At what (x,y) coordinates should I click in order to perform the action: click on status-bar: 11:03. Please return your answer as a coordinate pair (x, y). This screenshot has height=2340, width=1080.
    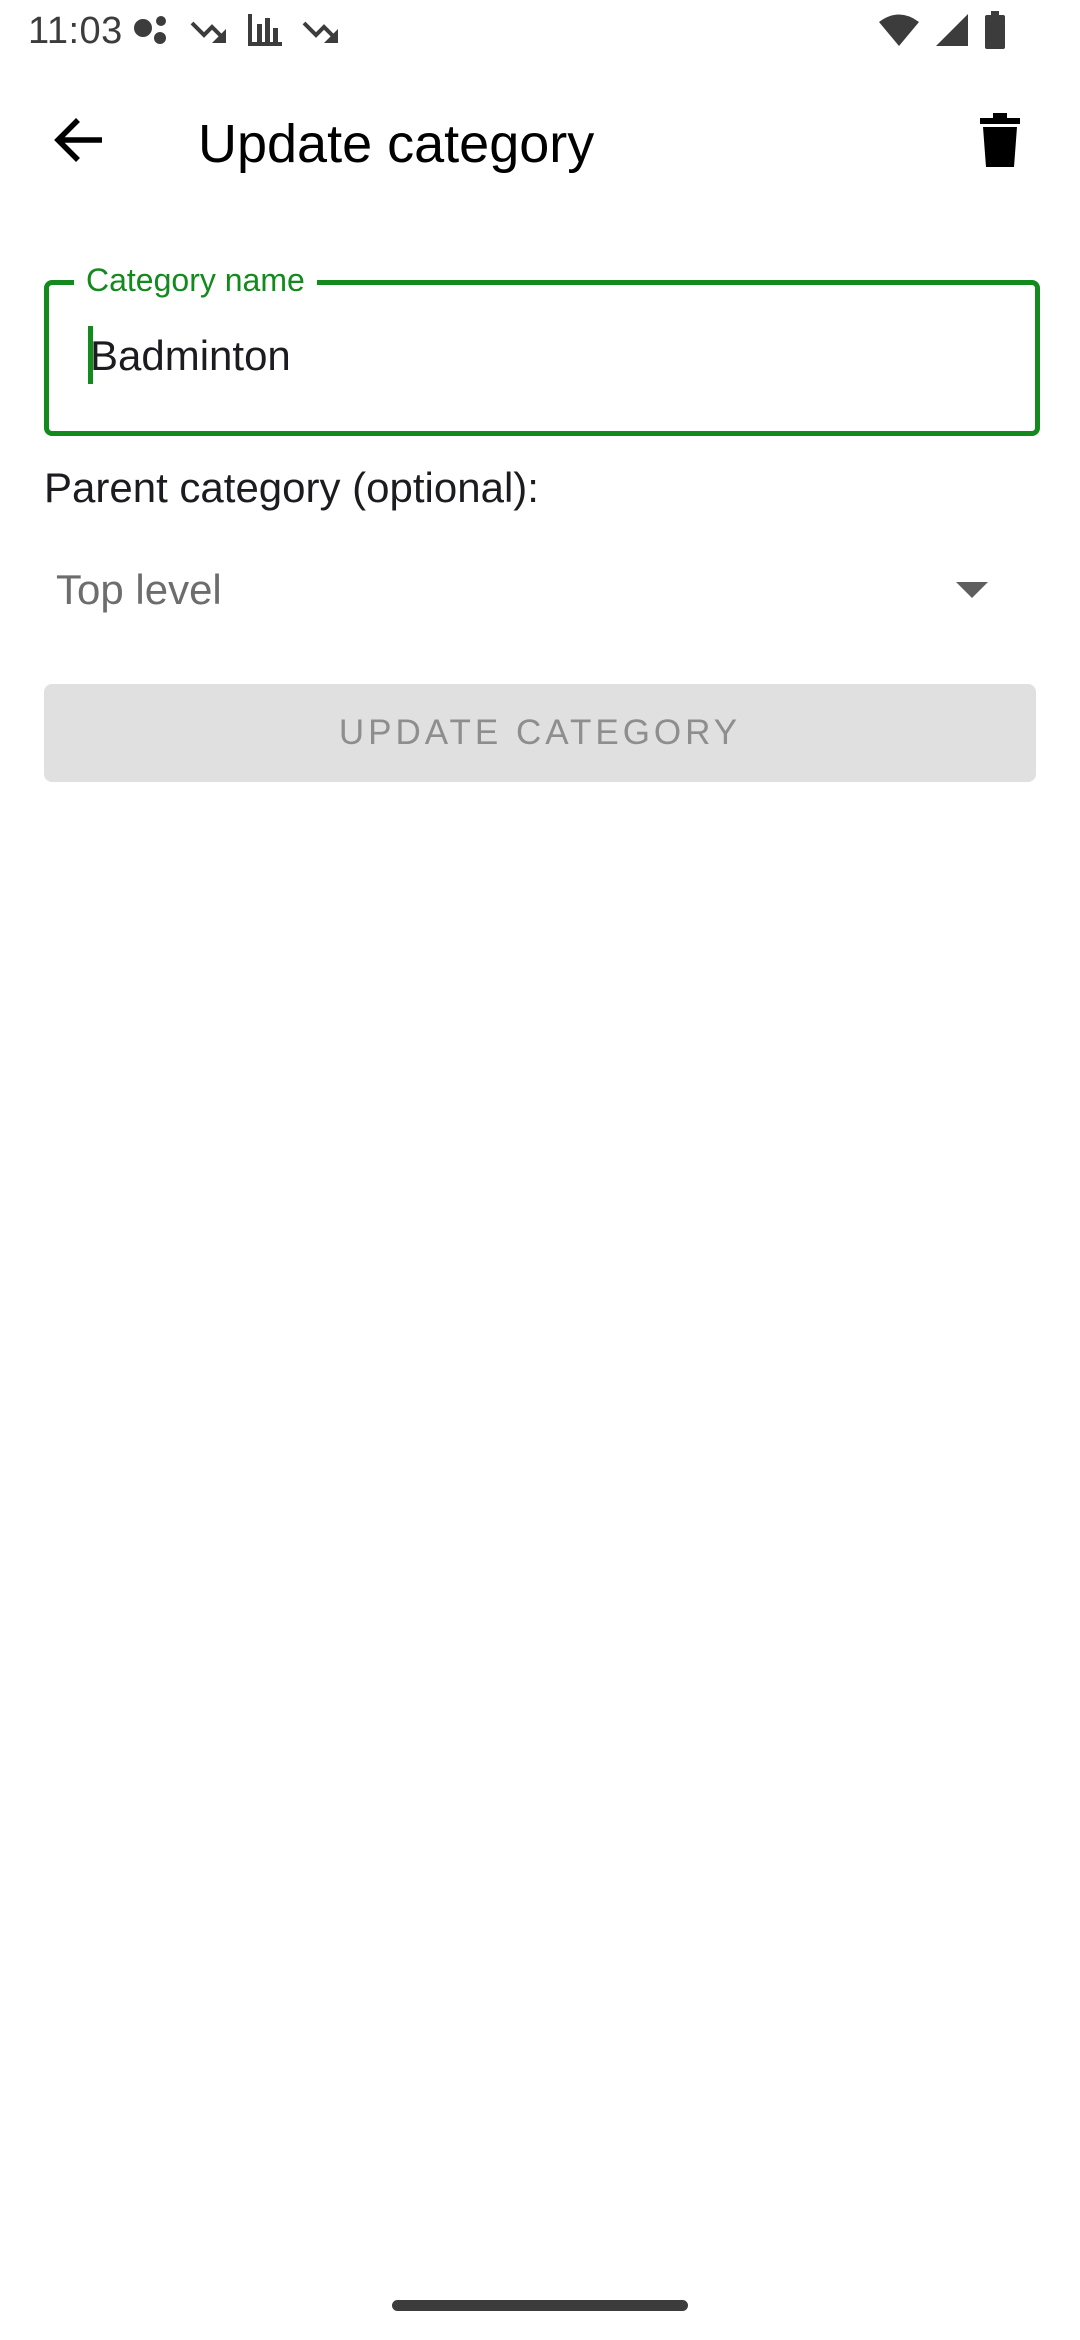
    Looking at the image, I should click on (540, 33).